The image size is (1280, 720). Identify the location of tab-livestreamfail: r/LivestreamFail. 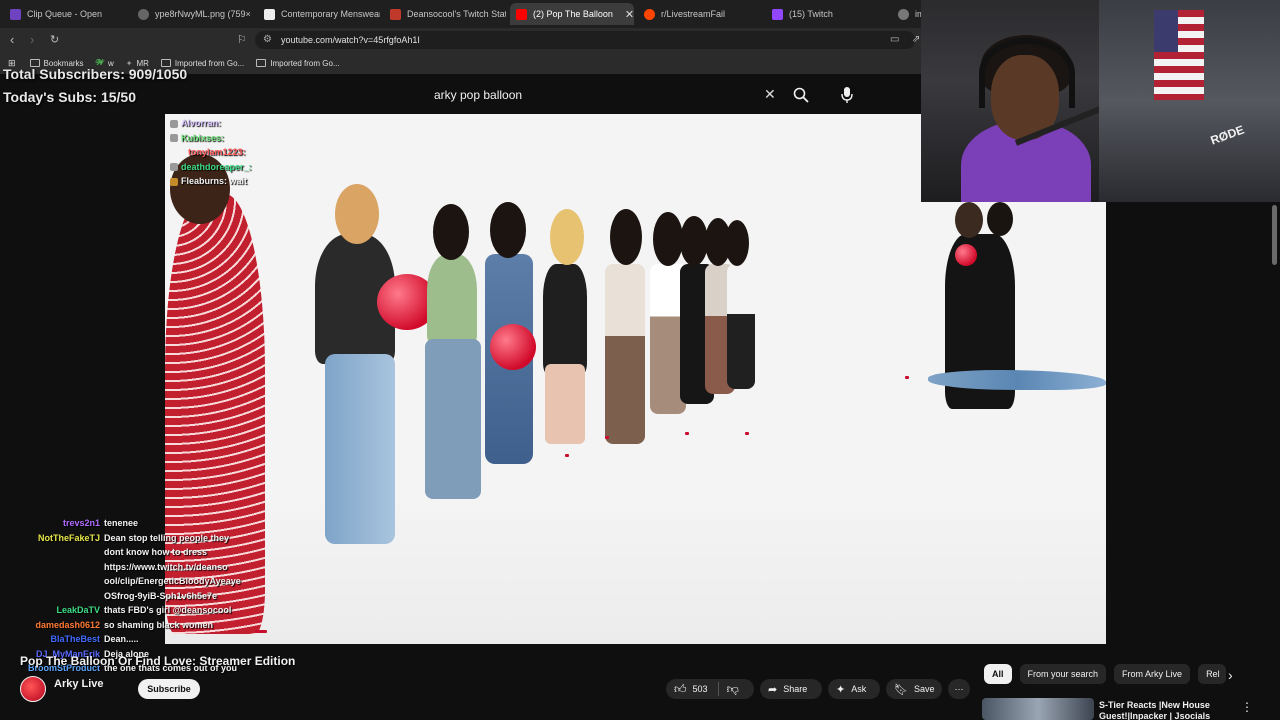
(700, 14).